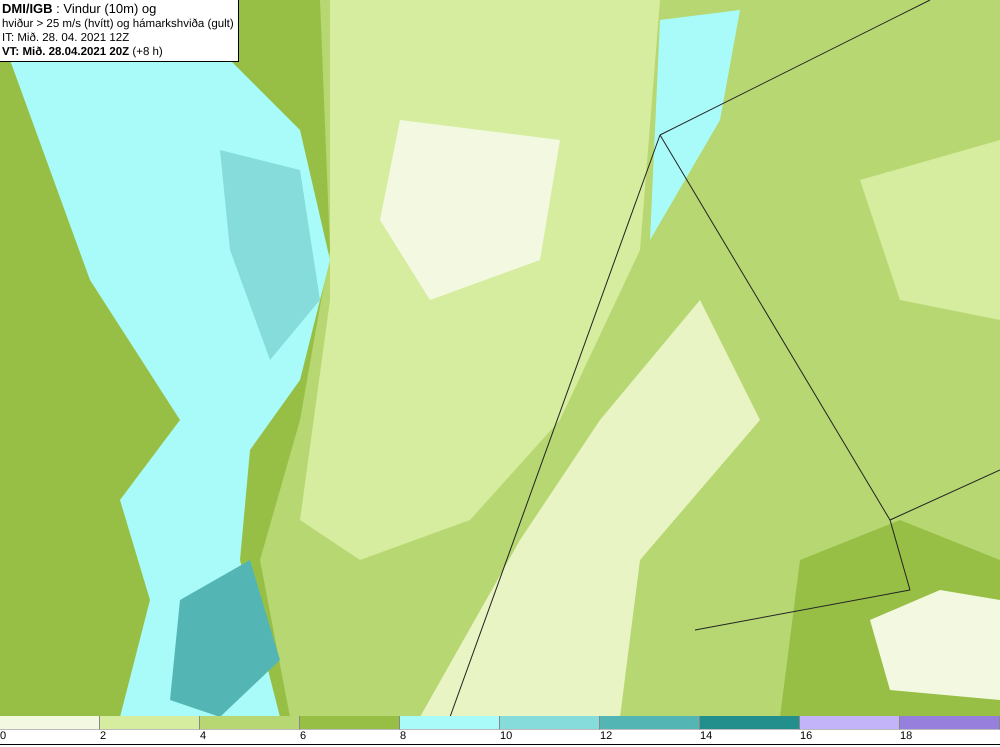 The height and width of the screenshot is (747, 1000). Describe the element at coordinates (403, 736) in the screenshot. I see `legend-tick-label: 8` at that location.